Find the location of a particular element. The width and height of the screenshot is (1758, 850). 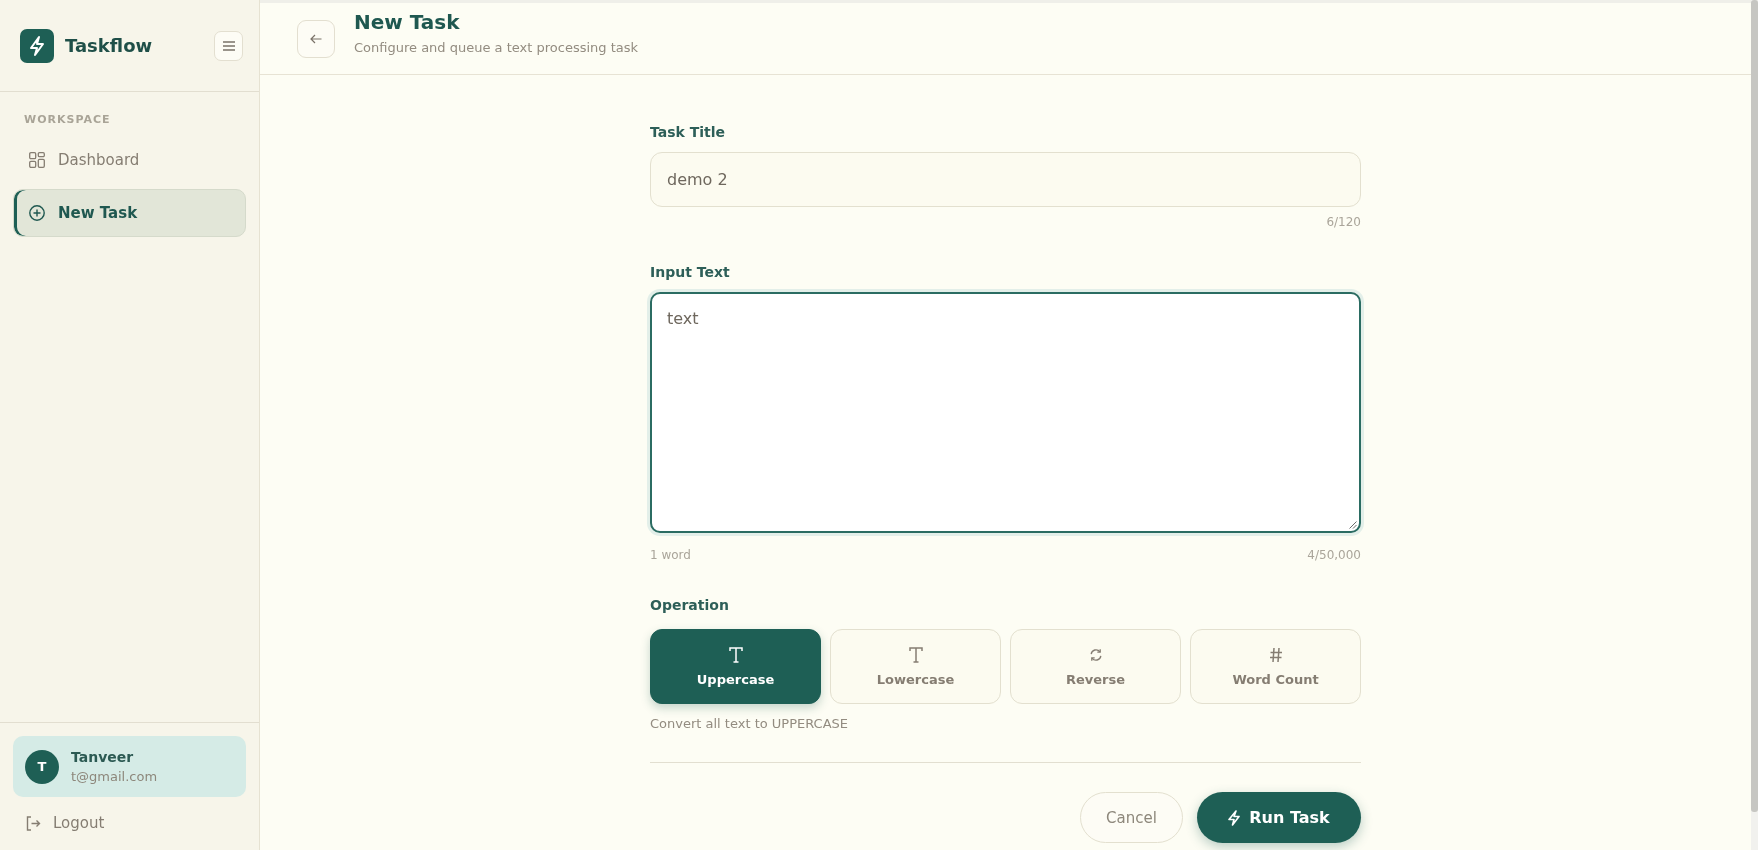

page-title: New Task is located at coordinates (407, 22).